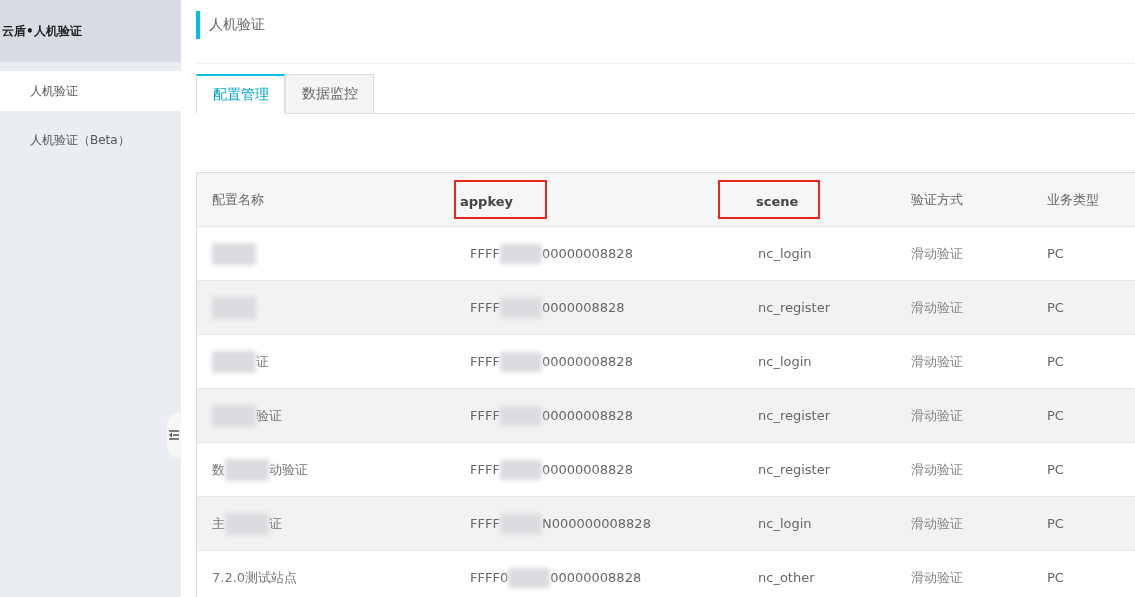 This screenshot has height=597, width=1135. Describe the element at coordinates (90, 140) in the screenshot. I see `menu-item: 人机验证（Beta）` at that location.